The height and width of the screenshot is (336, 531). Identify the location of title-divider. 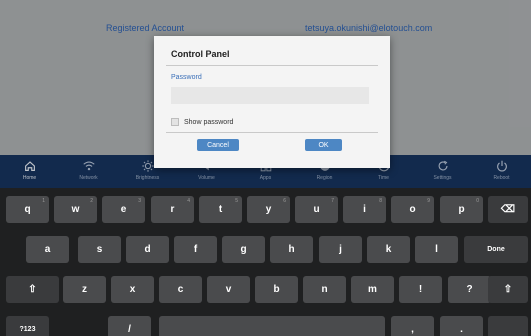
(272, 65).